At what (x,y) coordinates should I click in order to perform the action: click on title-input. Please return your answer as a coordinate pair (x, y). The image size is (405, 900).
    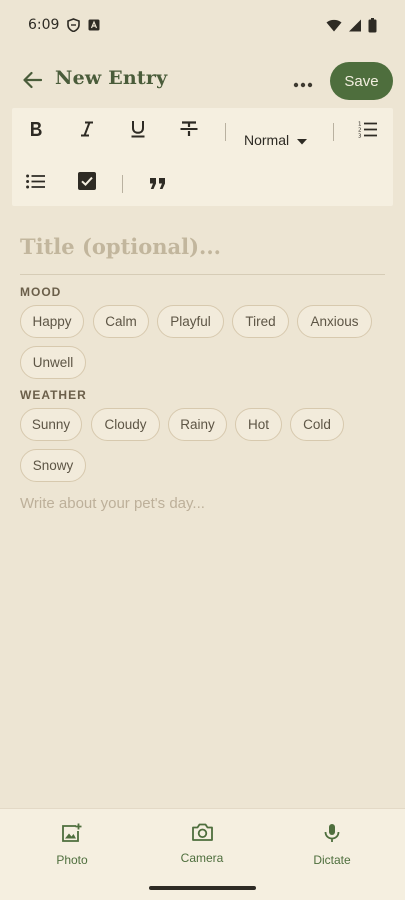
    Looking at the image, I should click on (202, 246).